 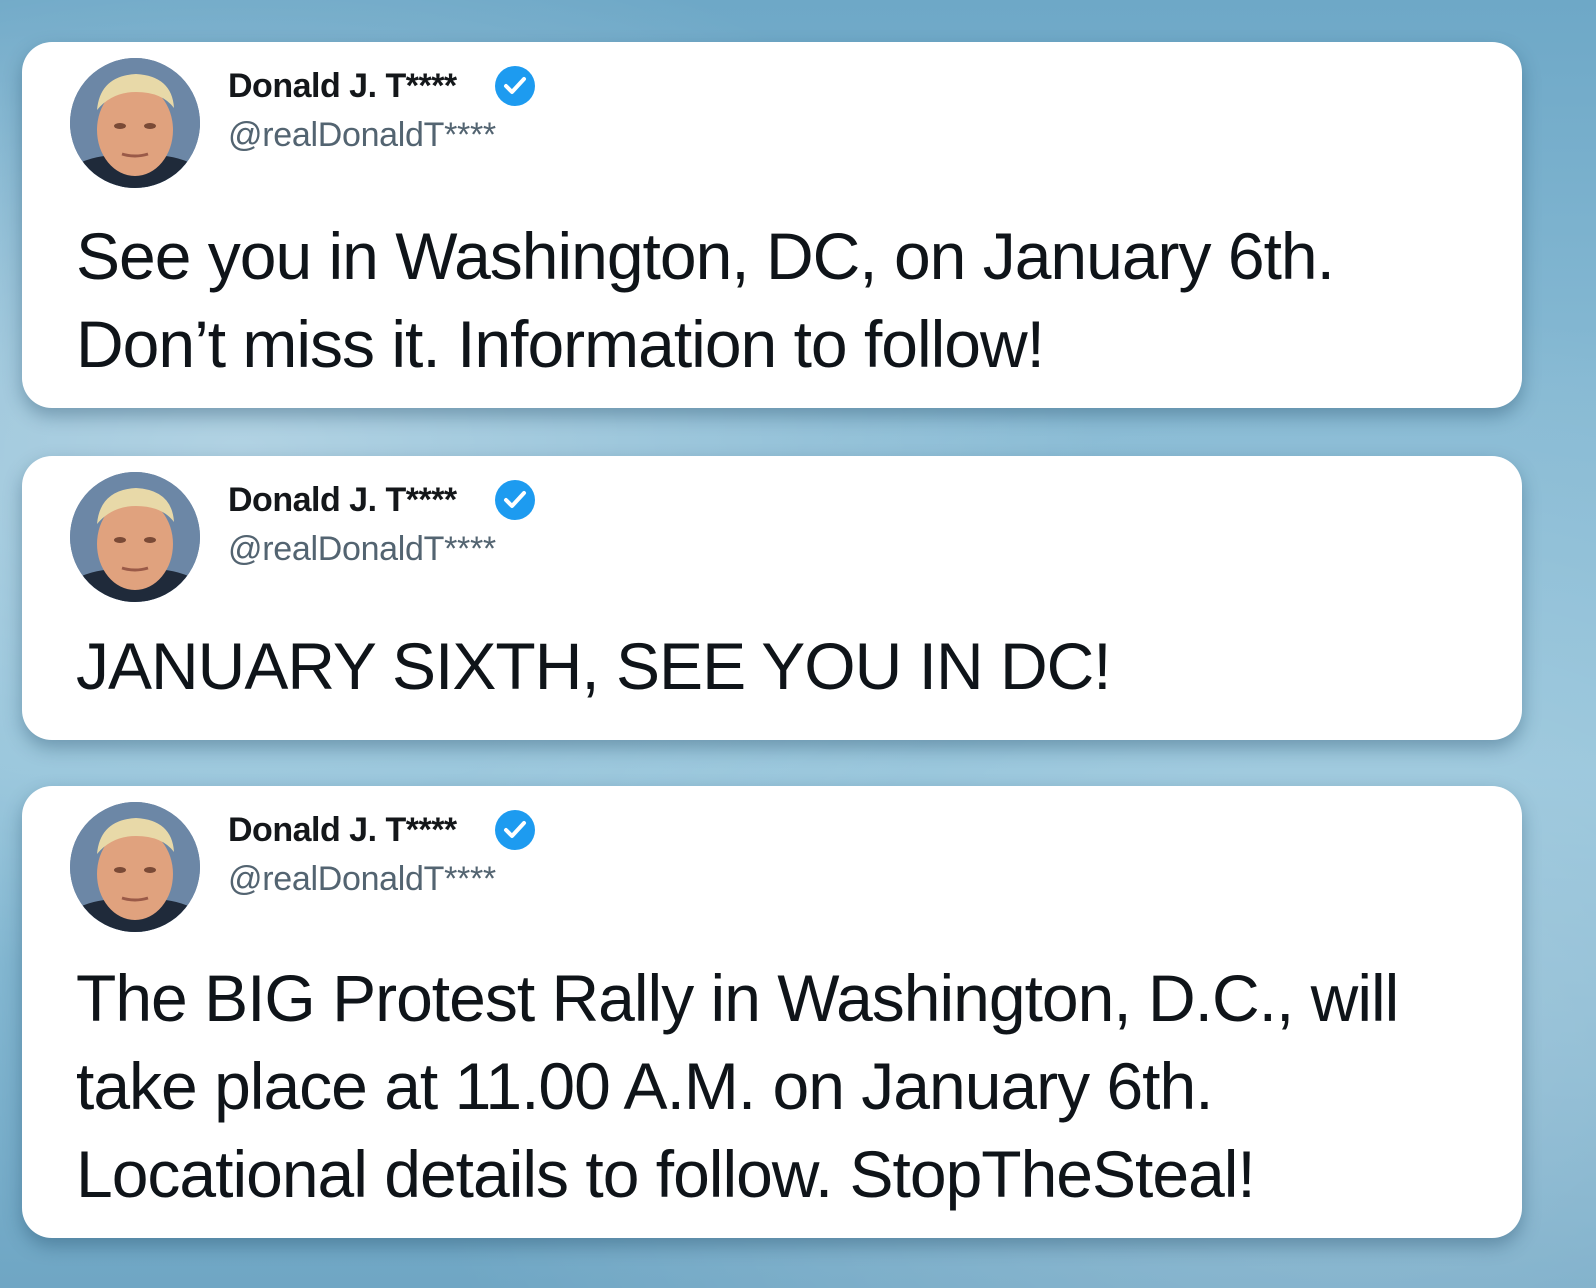 What do you see at coordinates (594, 666) in the screenshot?
I see `tweet-text: JANUARY SIXTH, SEE YOU IN DC!` at bounding box center [594, 666].